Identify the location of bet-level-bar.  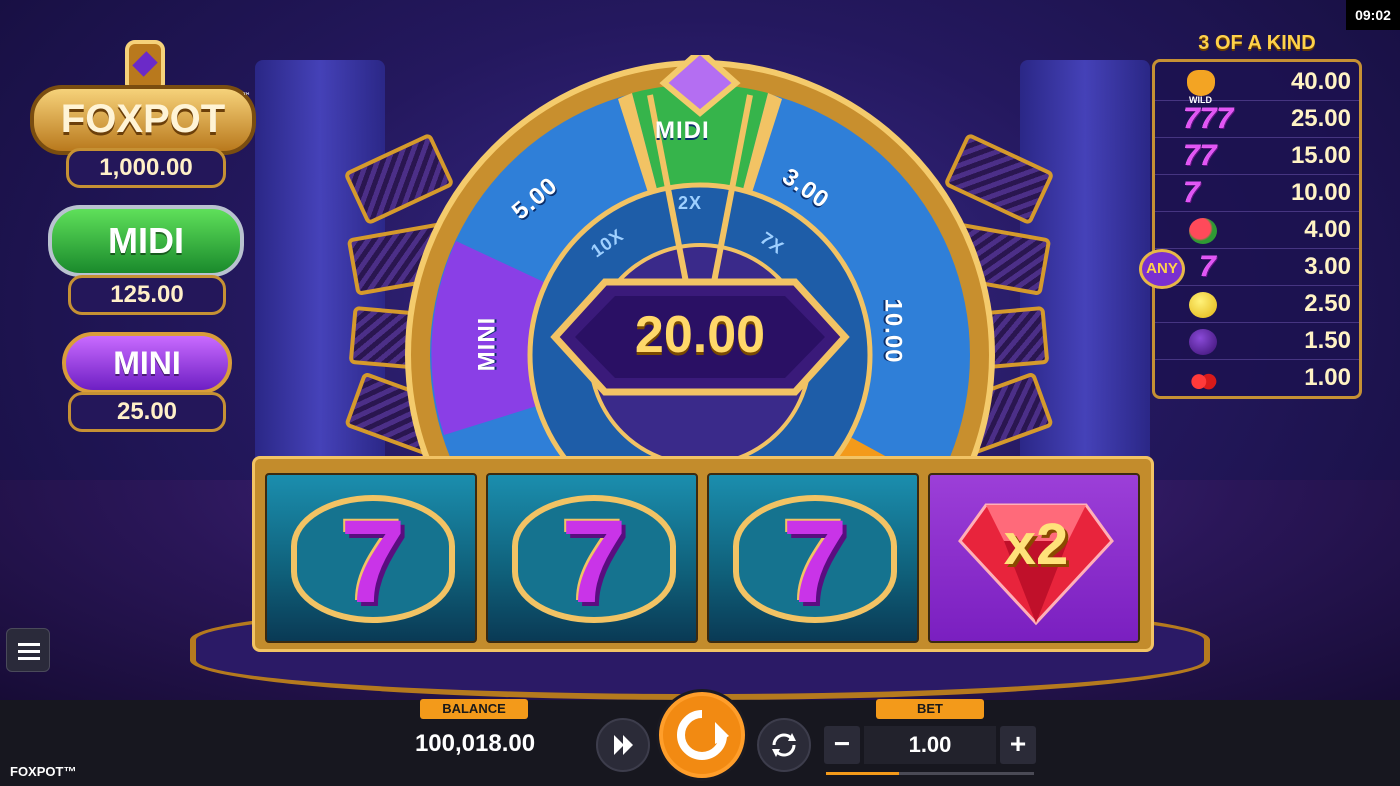
(930, 773).